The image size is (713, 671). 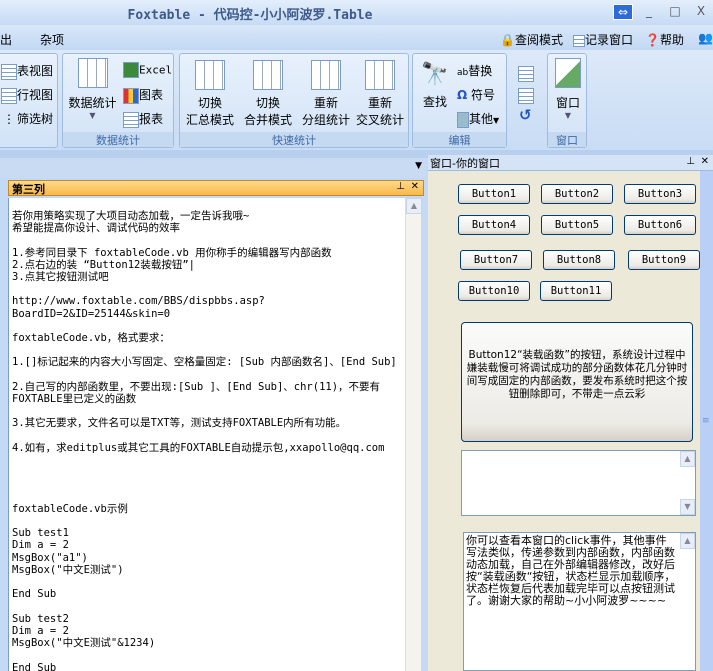 What do you see at coordinates (568, 73) in the screenshot?
I see `window-icon` at bounding box center [568, 73].